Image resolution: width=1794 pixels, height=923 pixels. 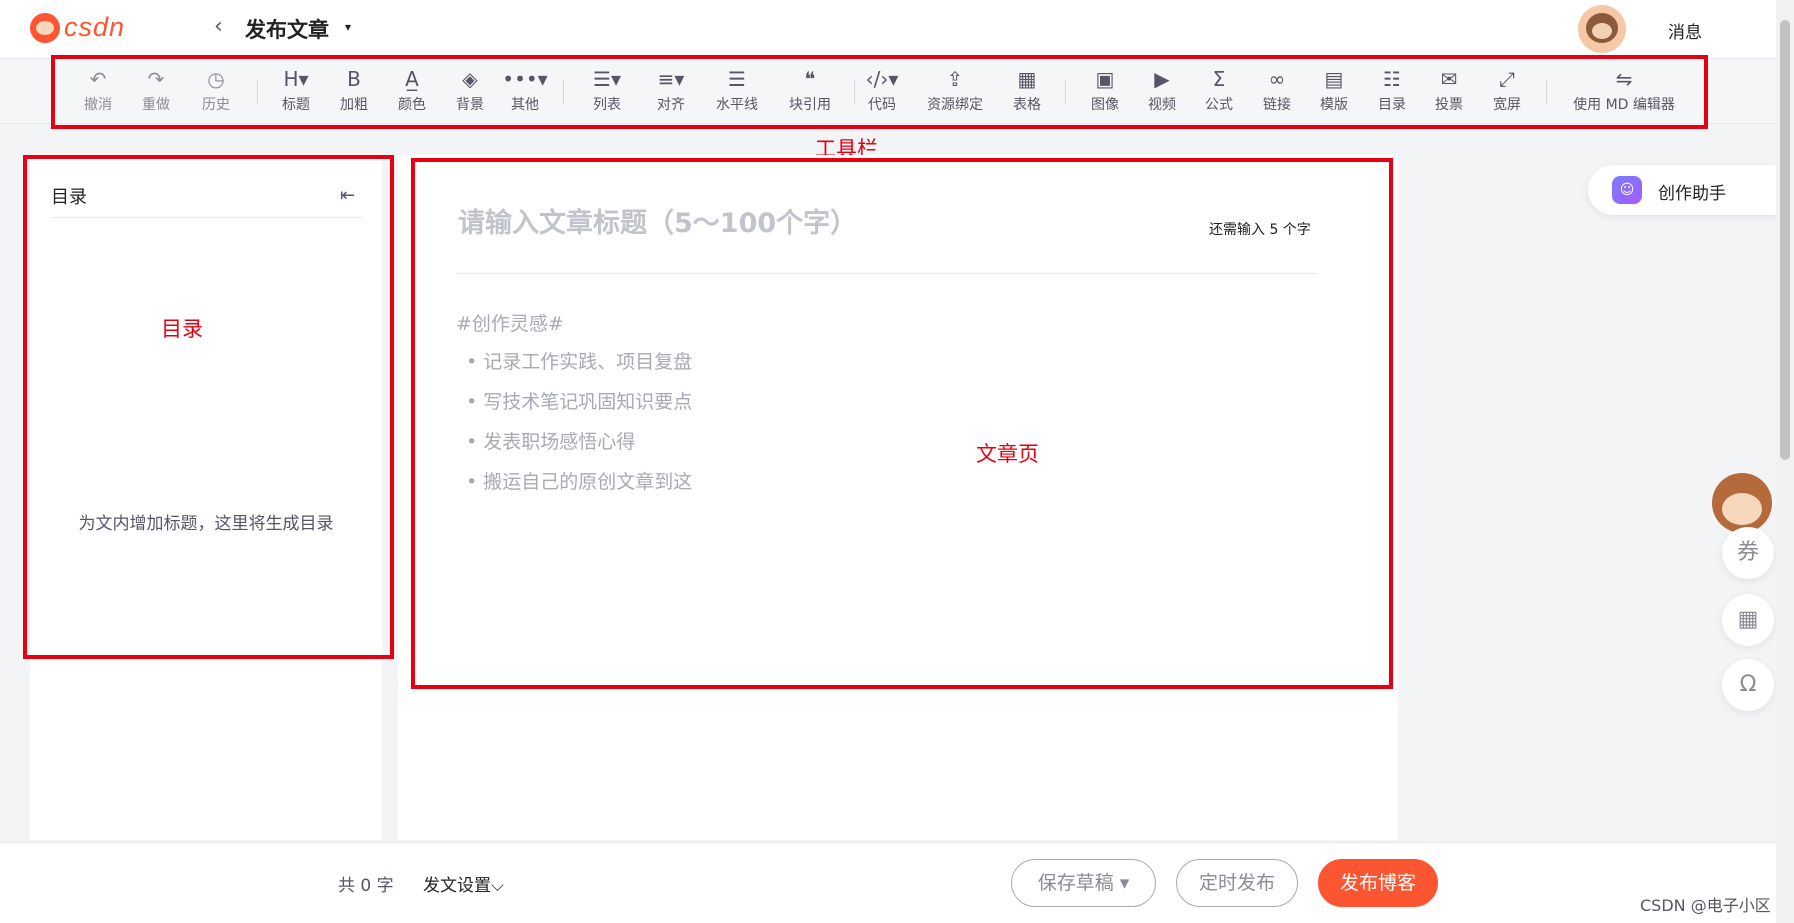 What do you see at coordinates (1392, 105) in the screenshot?
I see `toolbar-button-label: 目录` at bounding box center [1392, 105].